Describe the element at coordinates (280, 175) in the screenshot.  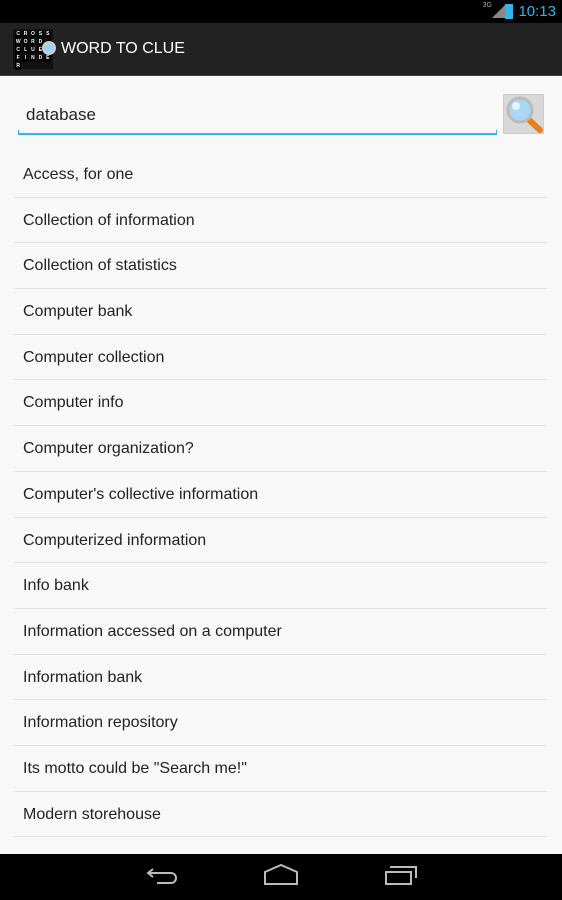
I see `result-item: Access, for one` at that location.